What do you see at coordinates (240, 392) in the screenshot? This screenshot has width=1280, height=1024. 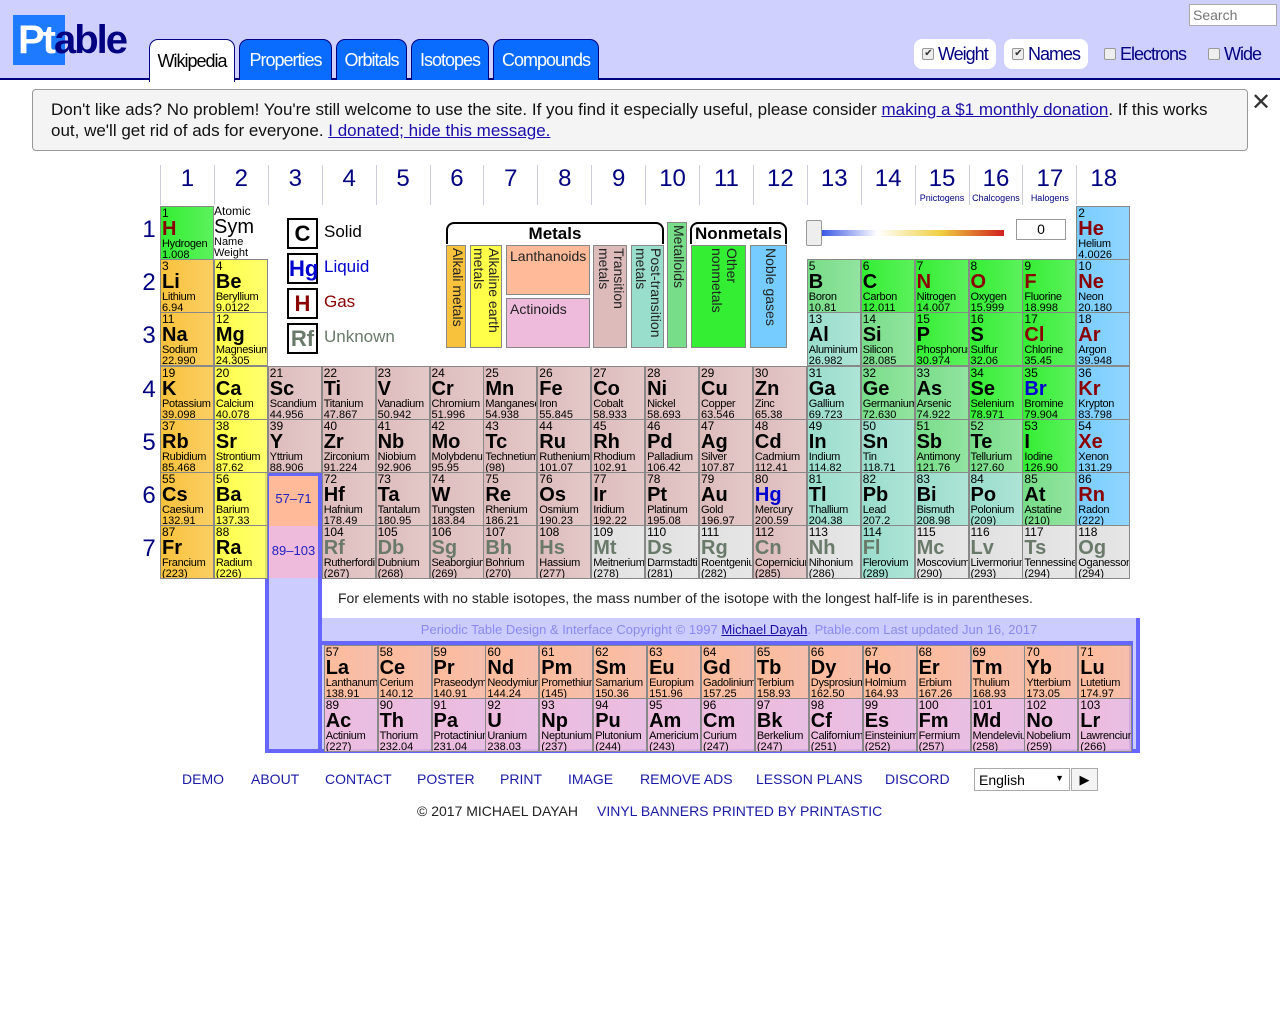 I see `element-calcium: 20 Ca Calcium 40.078` at bounding box center [240, 392].